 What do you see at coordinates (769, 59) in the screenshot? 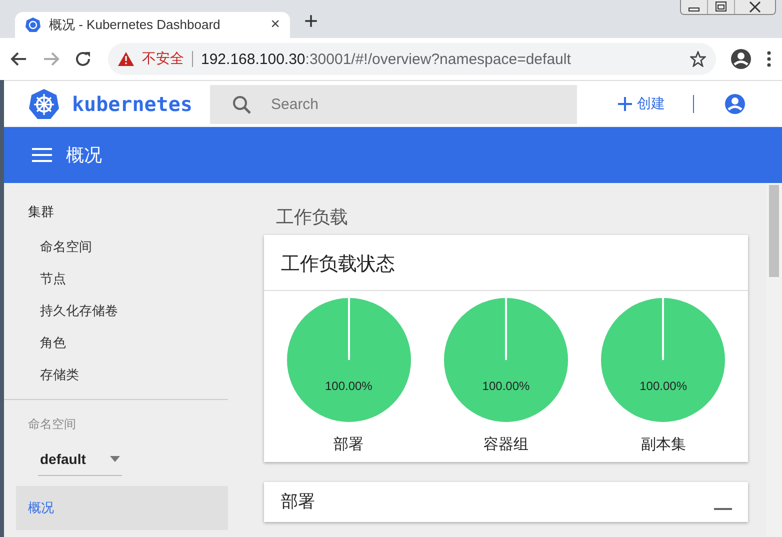
I see `more-icon` at bounding box center [769, 59].